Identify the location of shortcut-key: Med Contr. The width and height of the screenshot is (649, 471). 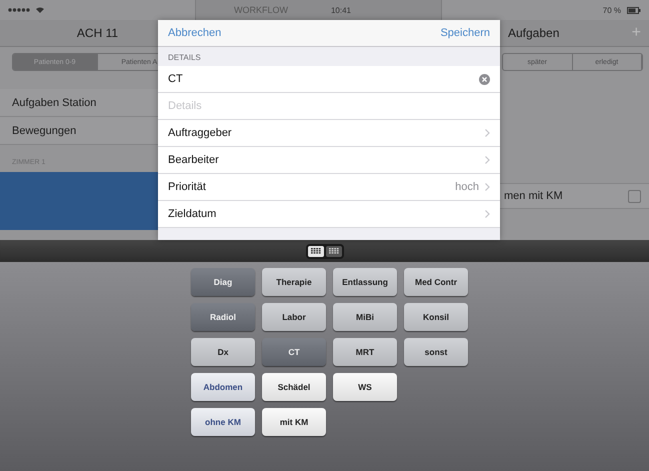
(436, 282).